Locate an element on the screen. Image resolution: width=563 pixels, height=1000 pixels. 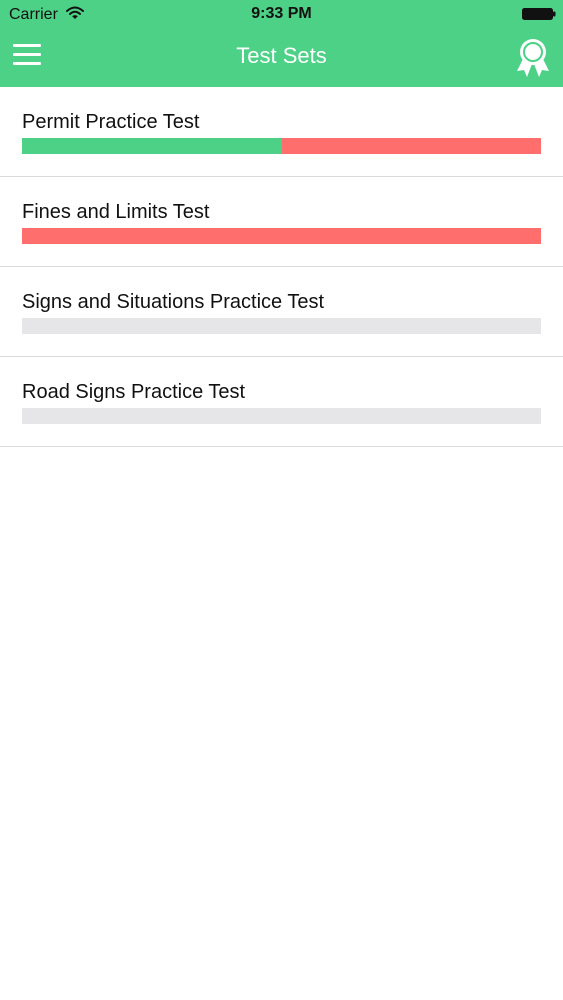
header: Carrier 9:33 PM Test Sets is located at coordinates (281, 43).